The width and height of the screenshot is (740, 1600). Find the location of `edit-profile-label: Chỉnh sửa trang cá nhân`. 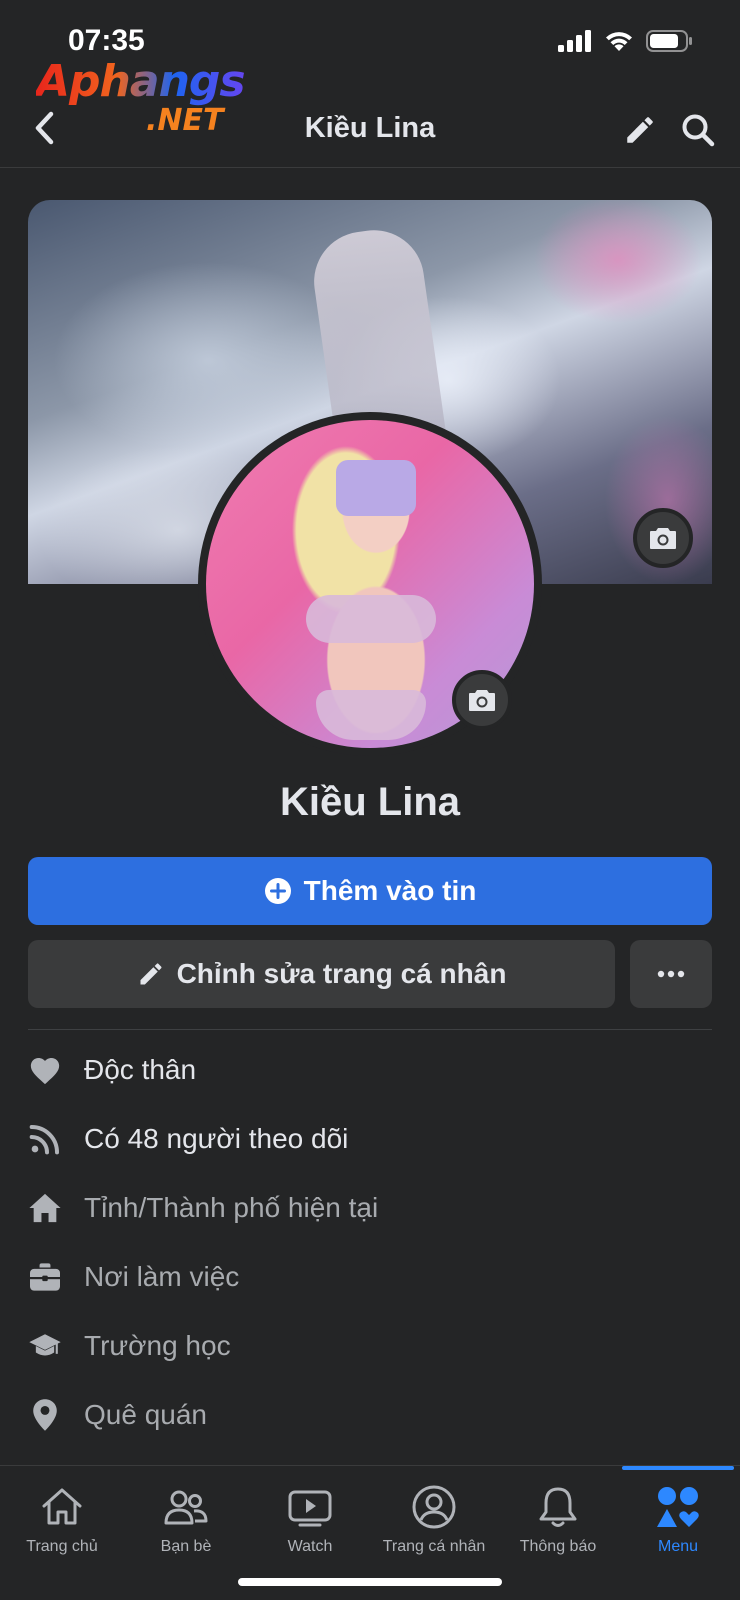

edit-profile-label: Chỉnh sửa trang cá nhân is located at coordinates (341, 973).